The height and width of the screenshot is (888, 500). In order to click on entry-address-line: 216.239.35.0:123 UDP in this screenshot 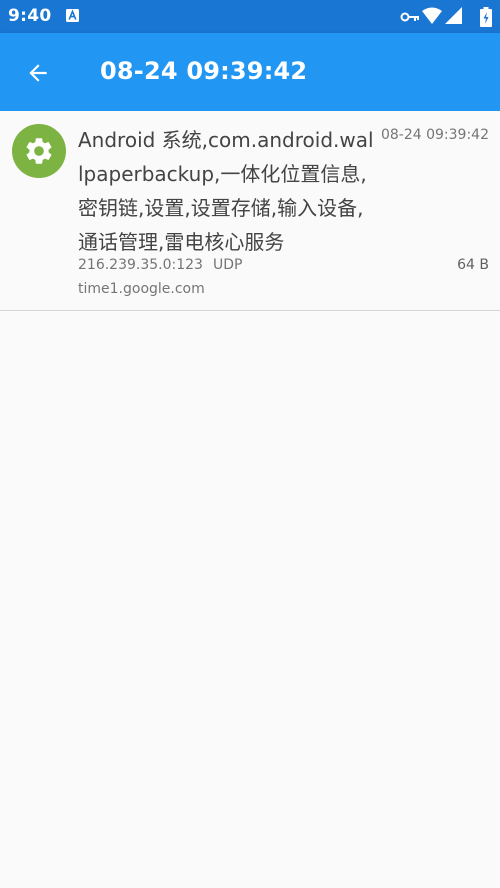, I will do `click(160, 265)`.